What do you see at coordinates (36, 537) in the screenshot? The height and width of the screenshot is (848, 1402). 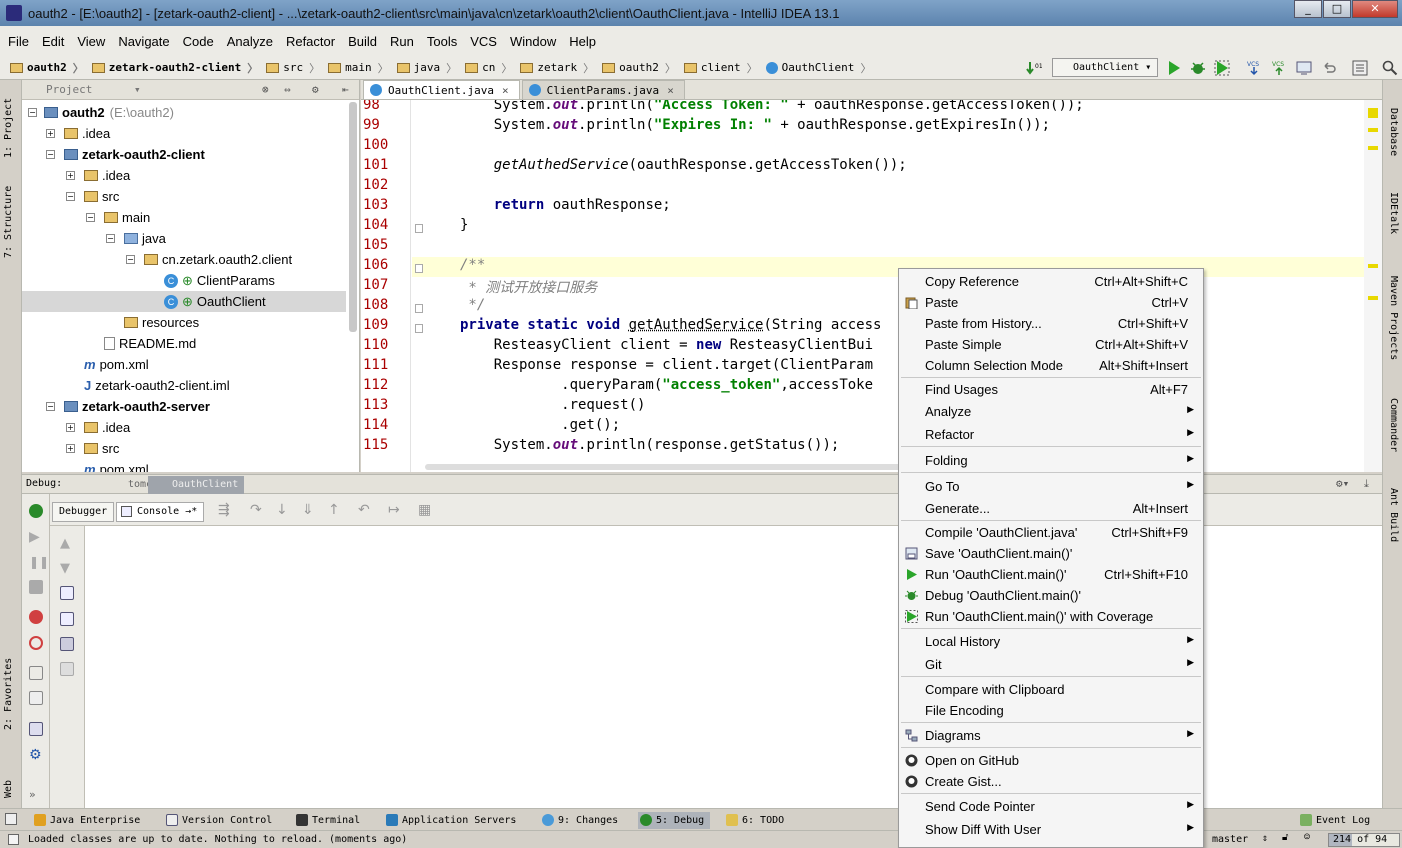 I see `resume-icon: ▶` at bounding box center [36, 537].